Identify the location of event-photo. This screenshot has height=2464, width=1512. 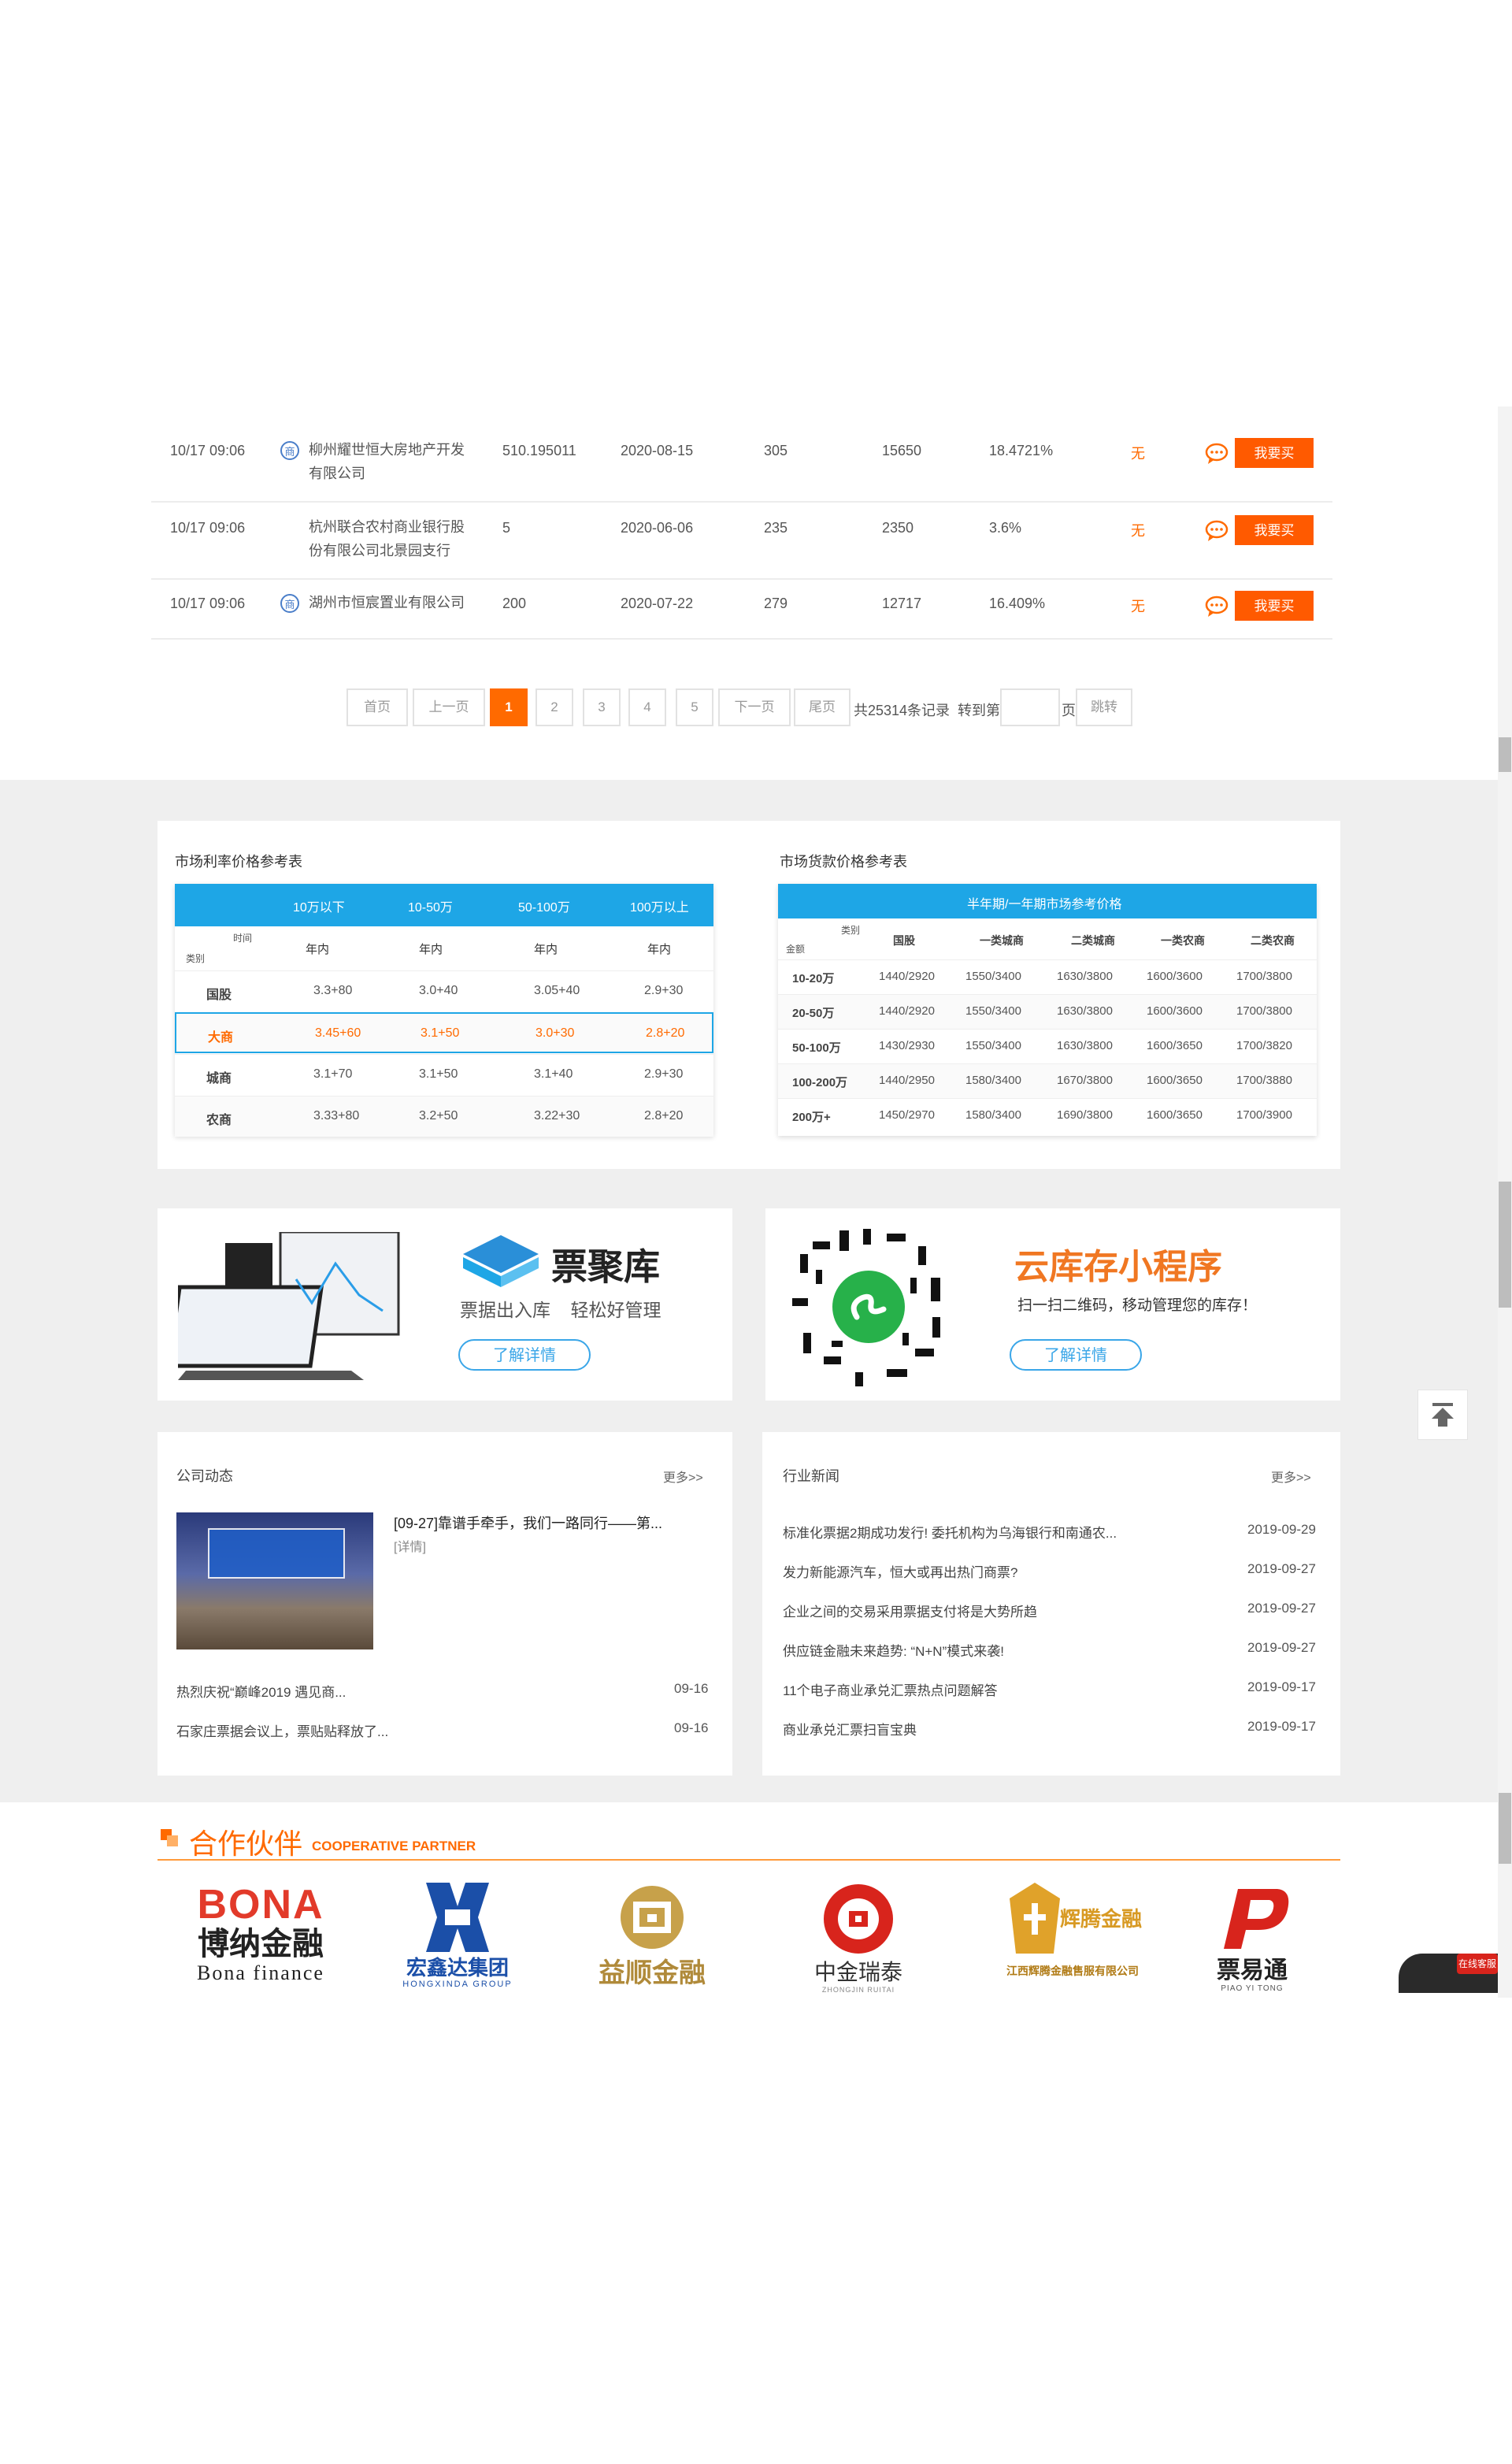
(274, 1580).